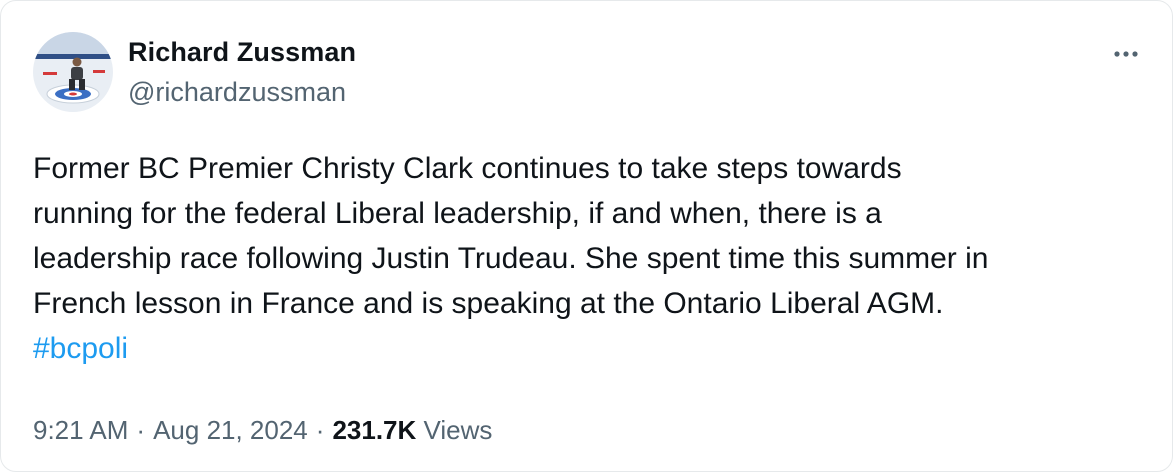  I want to click on more-icon, so click(1126, 54).